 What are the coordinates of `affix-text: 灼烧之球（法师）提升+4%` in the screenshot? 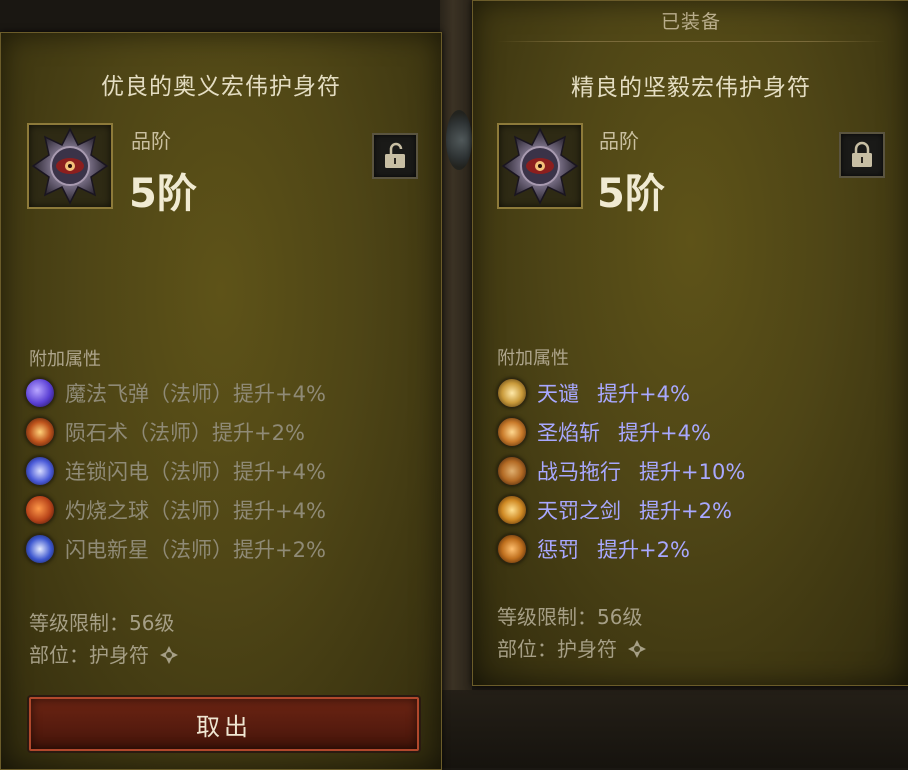 It's located at (195, 510).